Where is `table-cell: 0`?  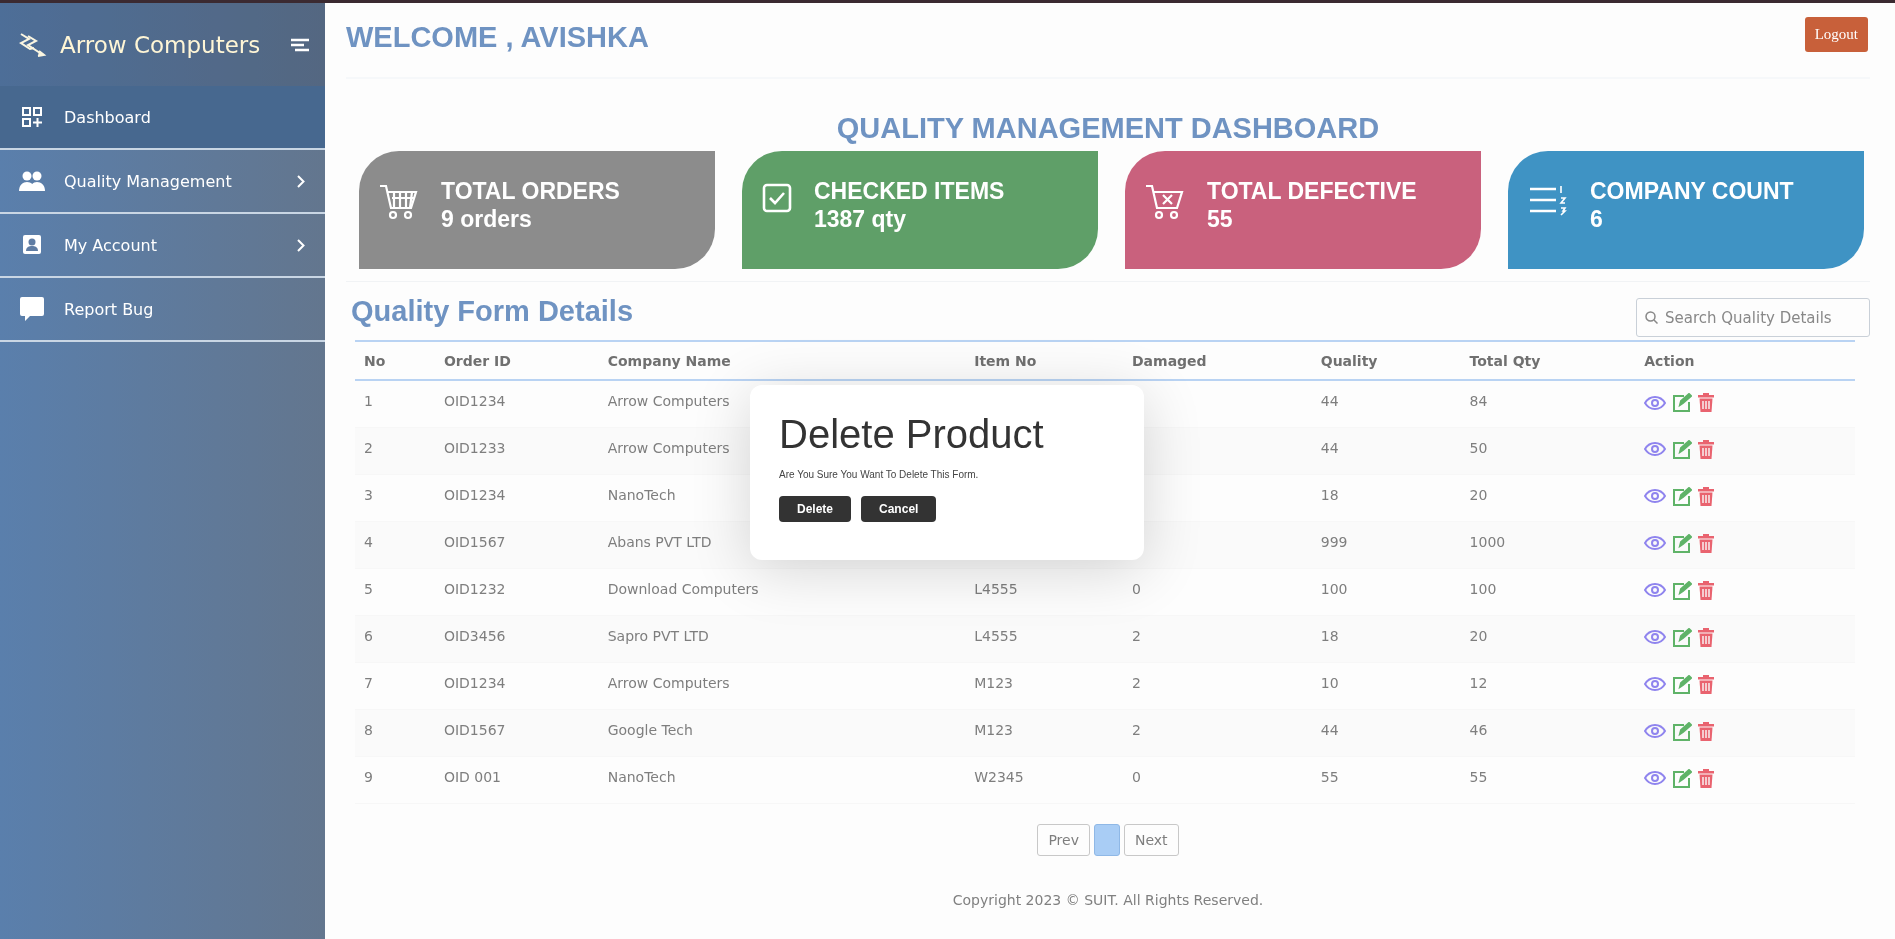
table-cell: 0 is located at coordinates (1136, 588).